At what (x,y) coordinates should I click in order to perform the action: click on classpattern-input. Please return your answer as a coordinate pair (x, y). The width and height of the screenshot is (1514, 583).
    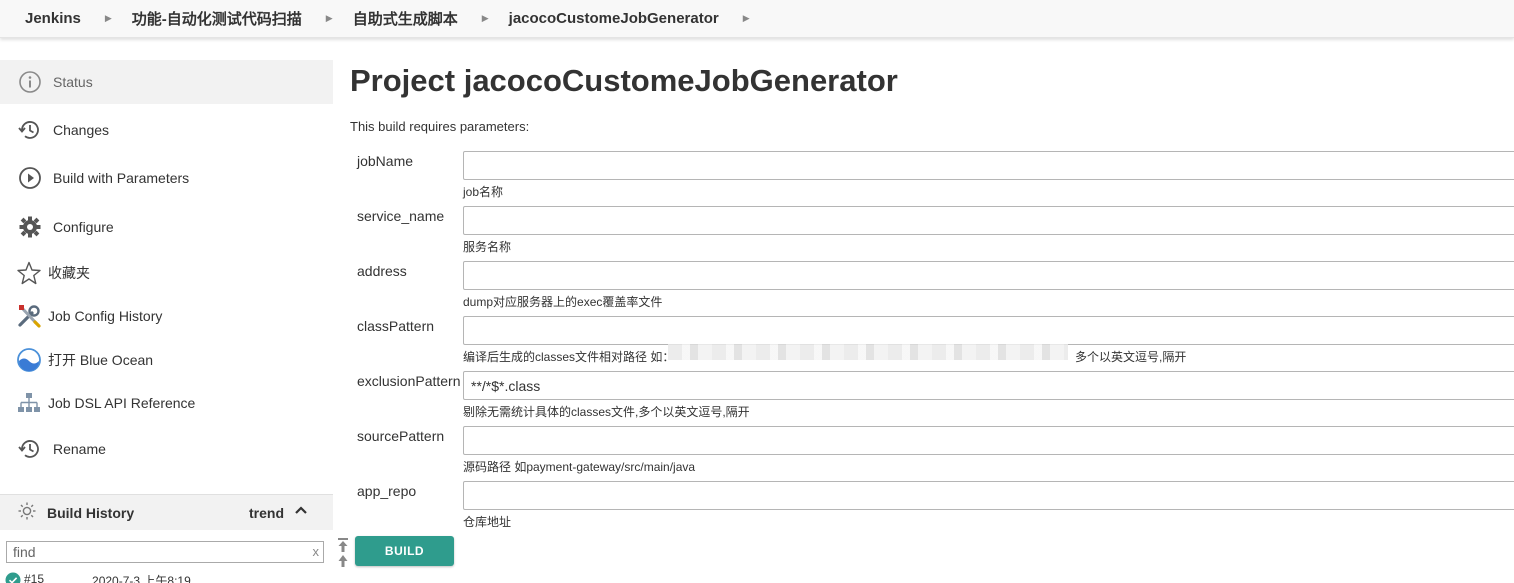
    Looking at the image, I should click on (988, 330).